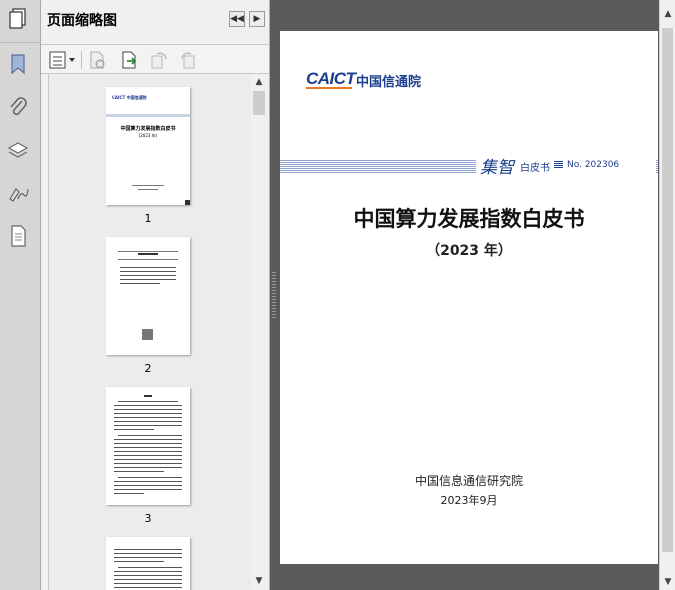 Image resolution: width=675 pixels, height=590 pixels. What do you see at coordinates (468, 481) in the screenshot?
I see `document-publisher: 中国信息通信研究院` at bounding box center [468, 481].